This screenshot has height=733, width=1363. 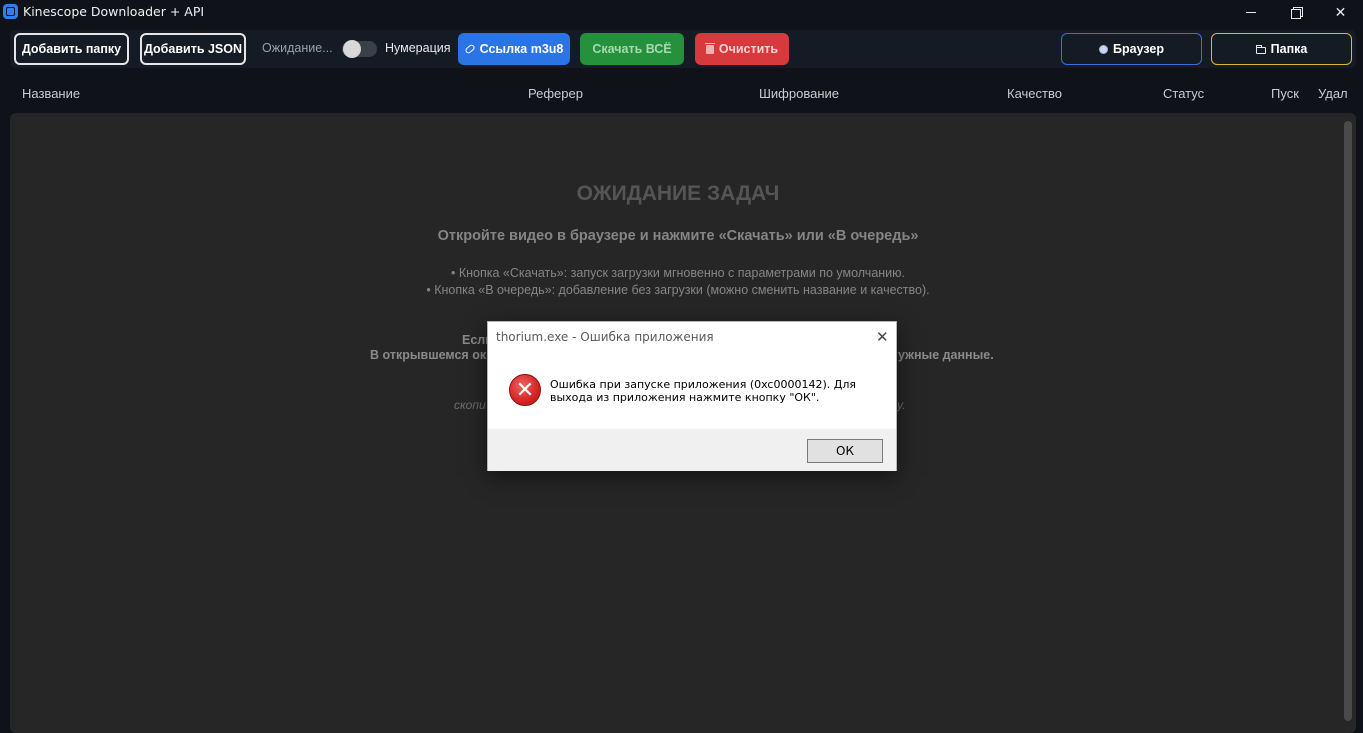 I want to click on folder-button: Папка, so click(x=1281, y=49).